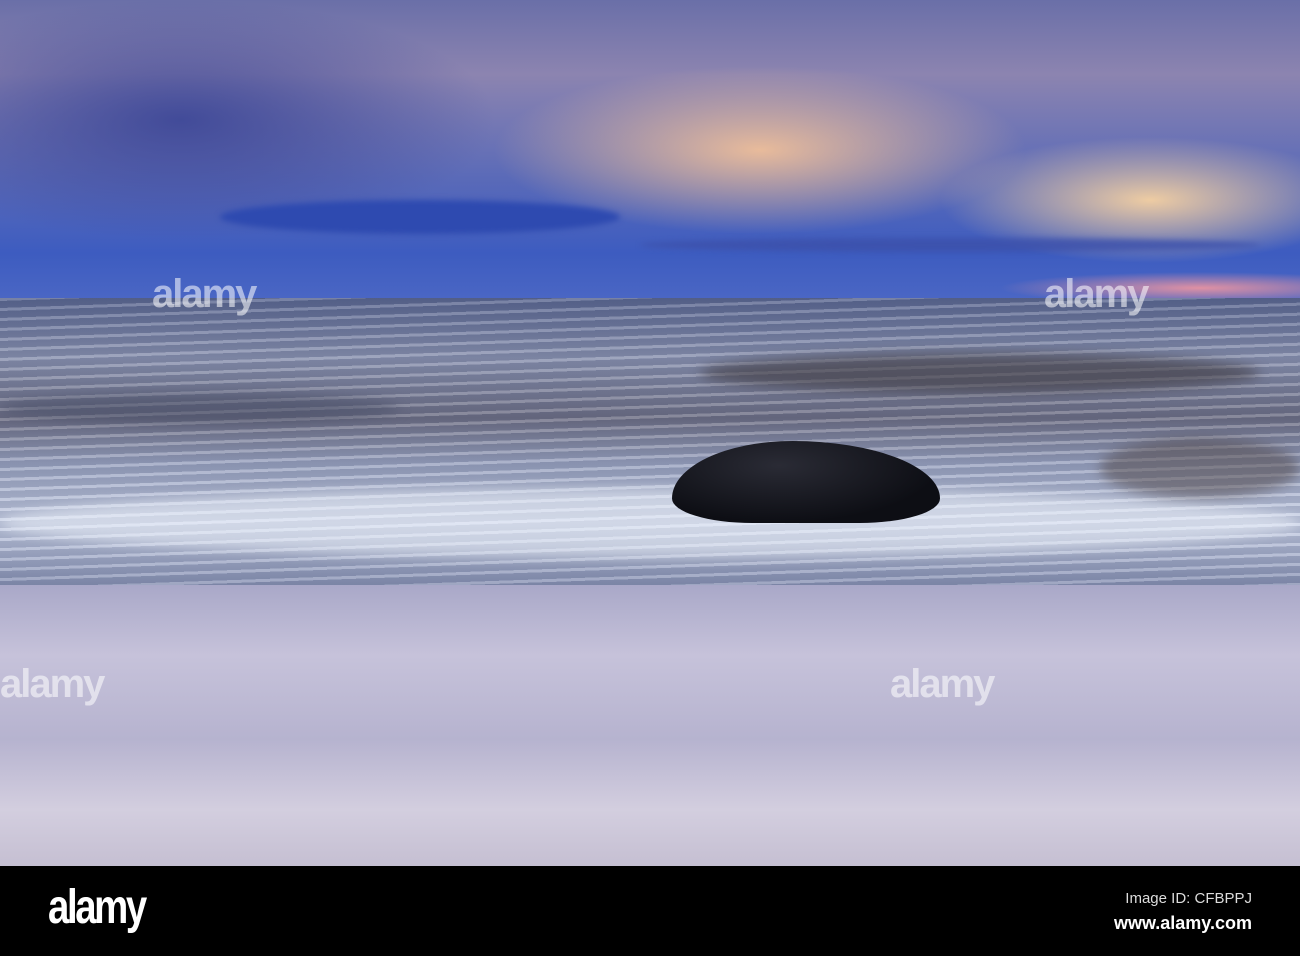 Image resolution: width=1300 pixels, height=956 pixels. I want to click on horizon-cloud, so click(950, 245).